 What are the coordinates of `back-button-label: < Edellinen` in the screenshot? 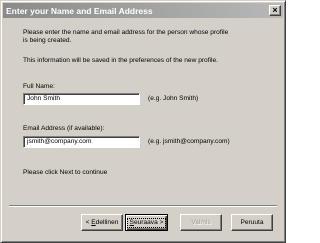 It's located at (102, 222).